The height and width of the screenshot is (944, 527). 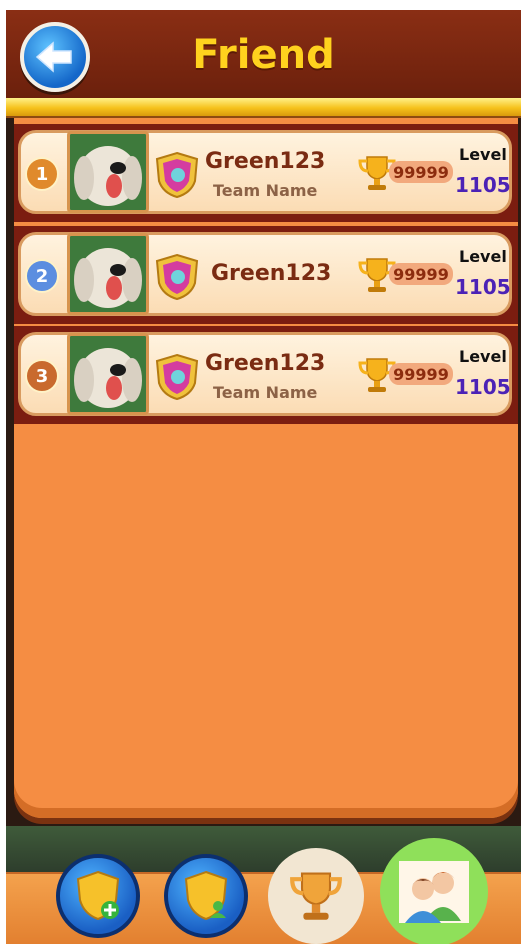 I want to click on header: Friend, so click(x=263, y=55).